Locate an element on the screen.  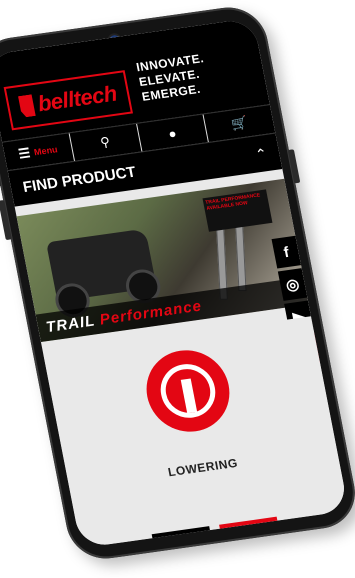
brand-logo: belltech is located at coordinates (68, 100).